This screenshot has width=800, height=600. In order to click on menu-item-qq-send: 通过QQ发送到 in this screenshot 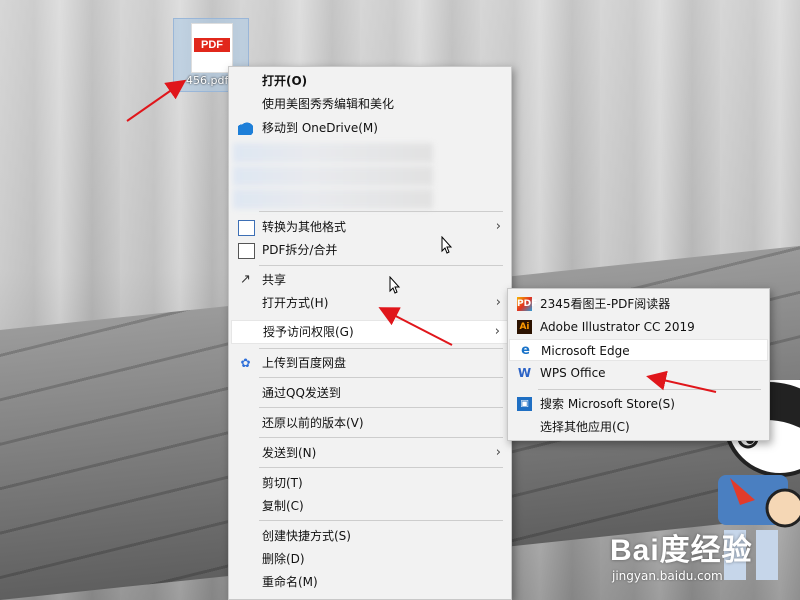, I will do `click(370, 393)`.